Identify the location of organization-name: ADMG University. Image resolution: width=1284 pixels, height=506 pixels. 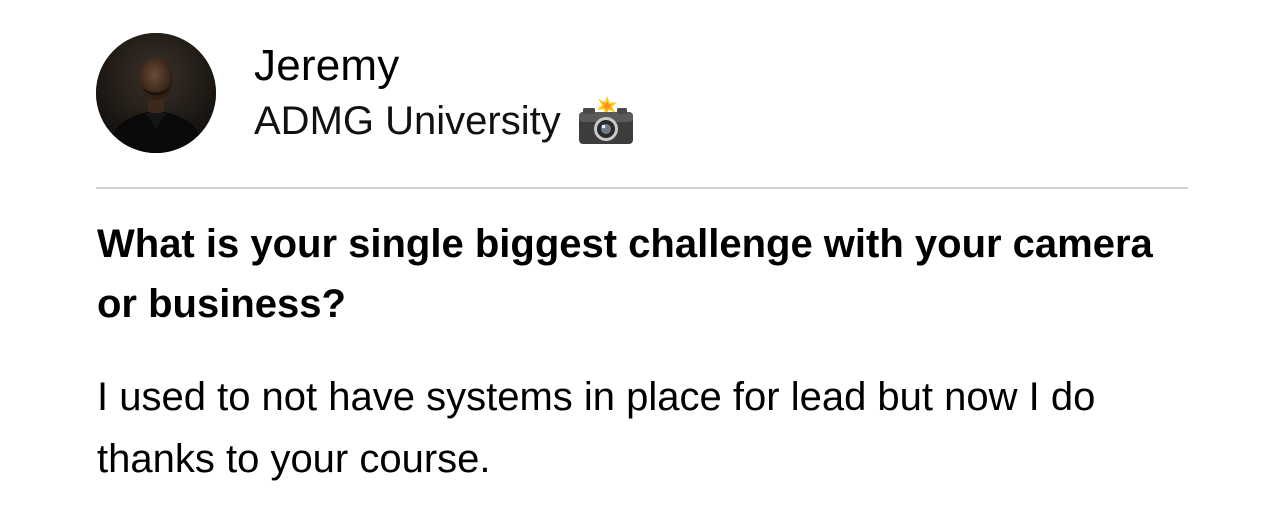
(407, 121).